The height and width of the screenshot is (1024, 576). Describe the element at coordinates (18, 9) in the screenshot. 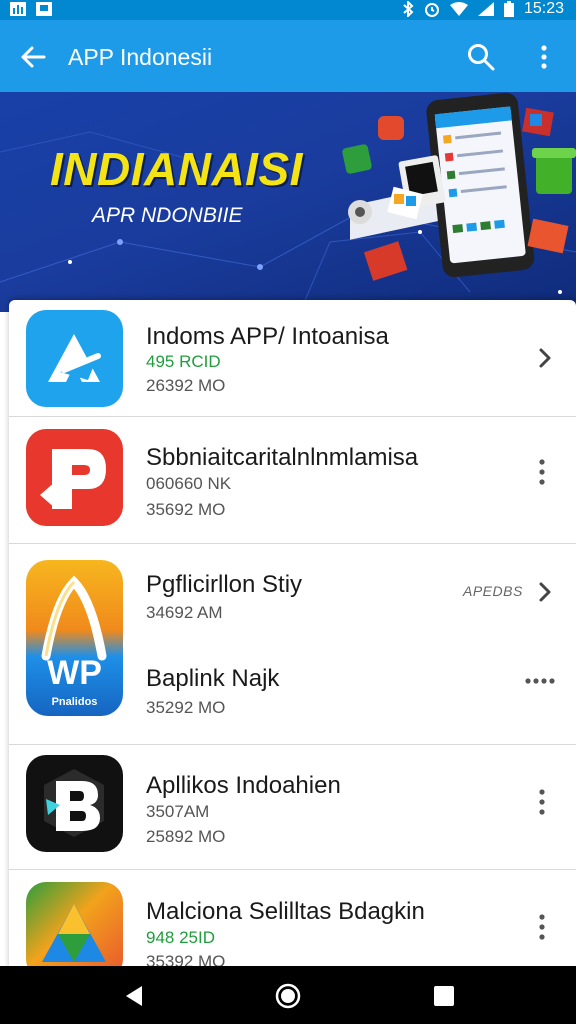

I see `chart-notification-icon` at that location.